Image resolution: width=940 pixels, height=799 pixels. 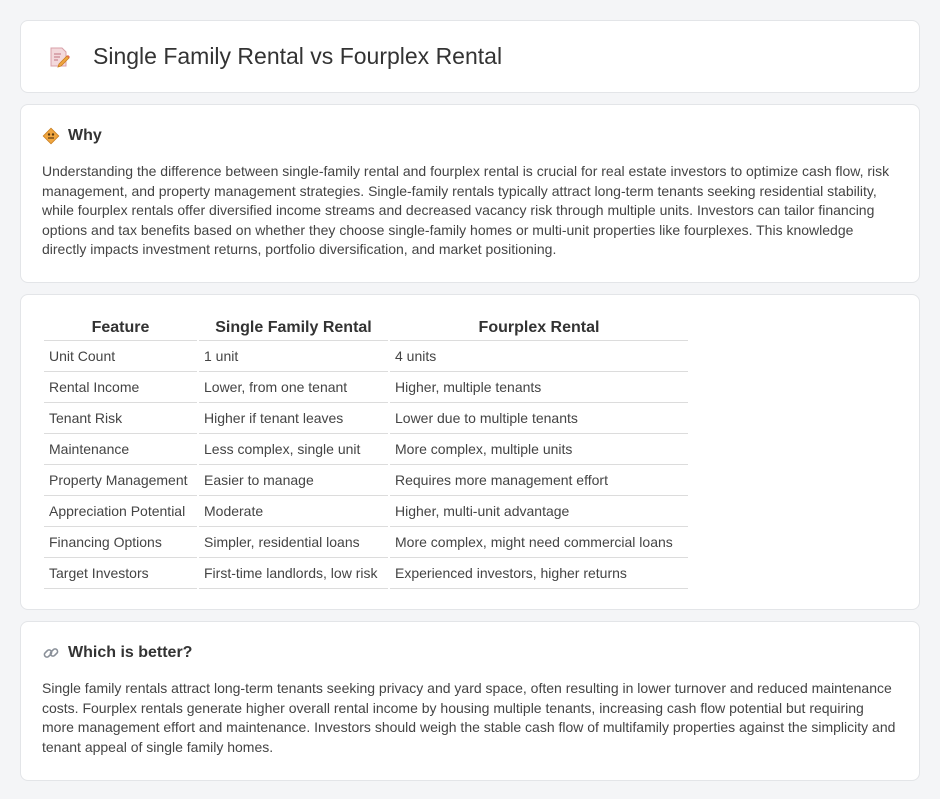 What do you see at coordinates (293, 387) in the screenshot?
I see `single-family-cell: Lower, from one tenant` at bounding box center [293, 387].